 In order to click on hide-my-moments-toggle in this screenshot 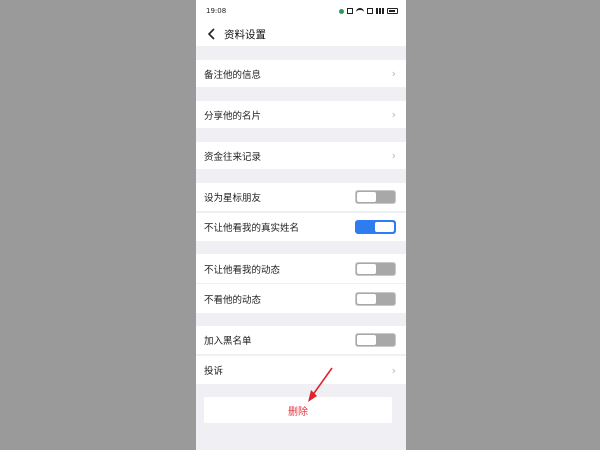, I will do `click(375, 268)`.